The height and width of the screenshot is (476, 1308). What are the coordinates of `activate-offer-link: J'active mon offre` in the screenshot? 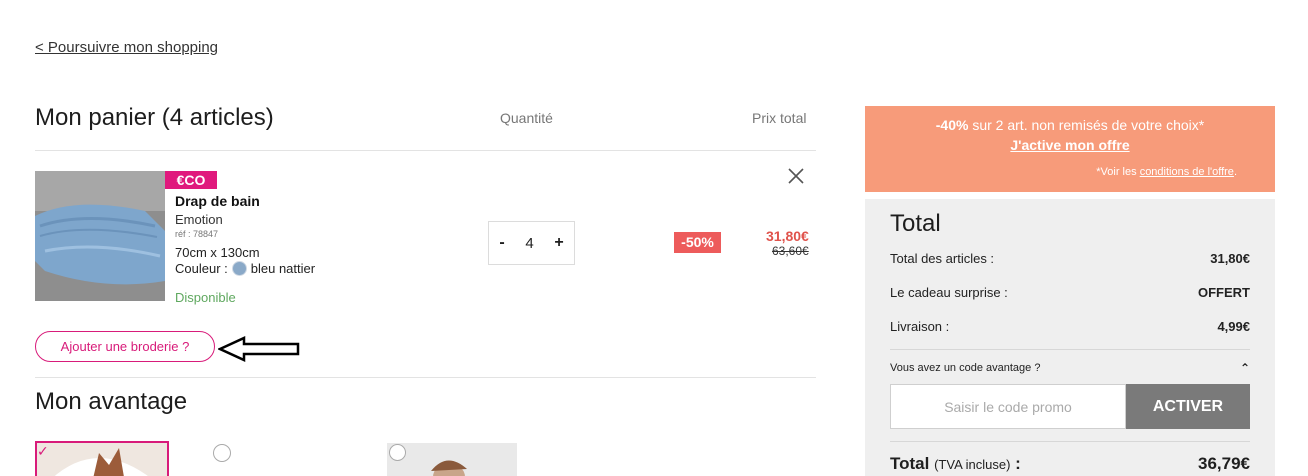 It's located at (1070, 145).